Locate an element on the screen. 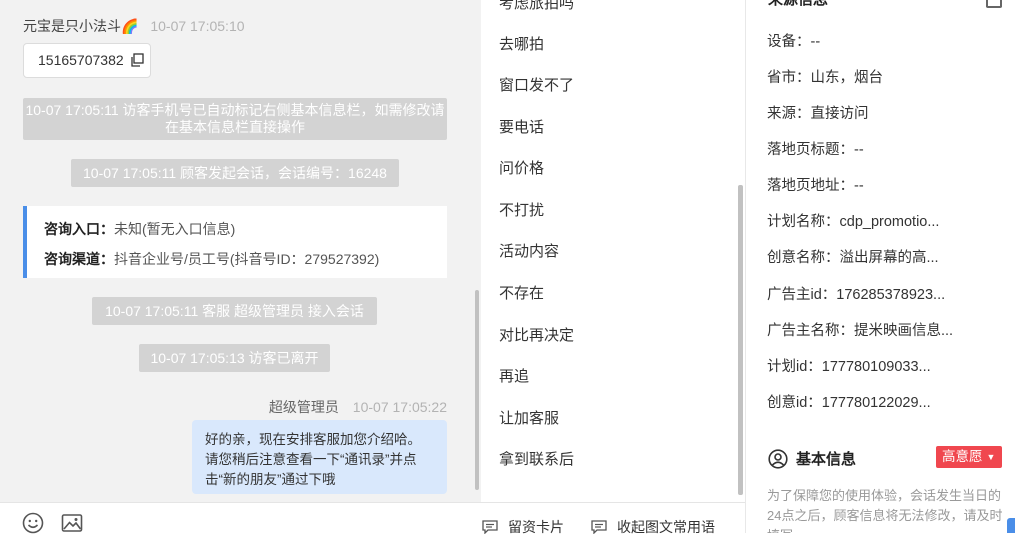  smiley-icon is located at coordinates (33, 523).